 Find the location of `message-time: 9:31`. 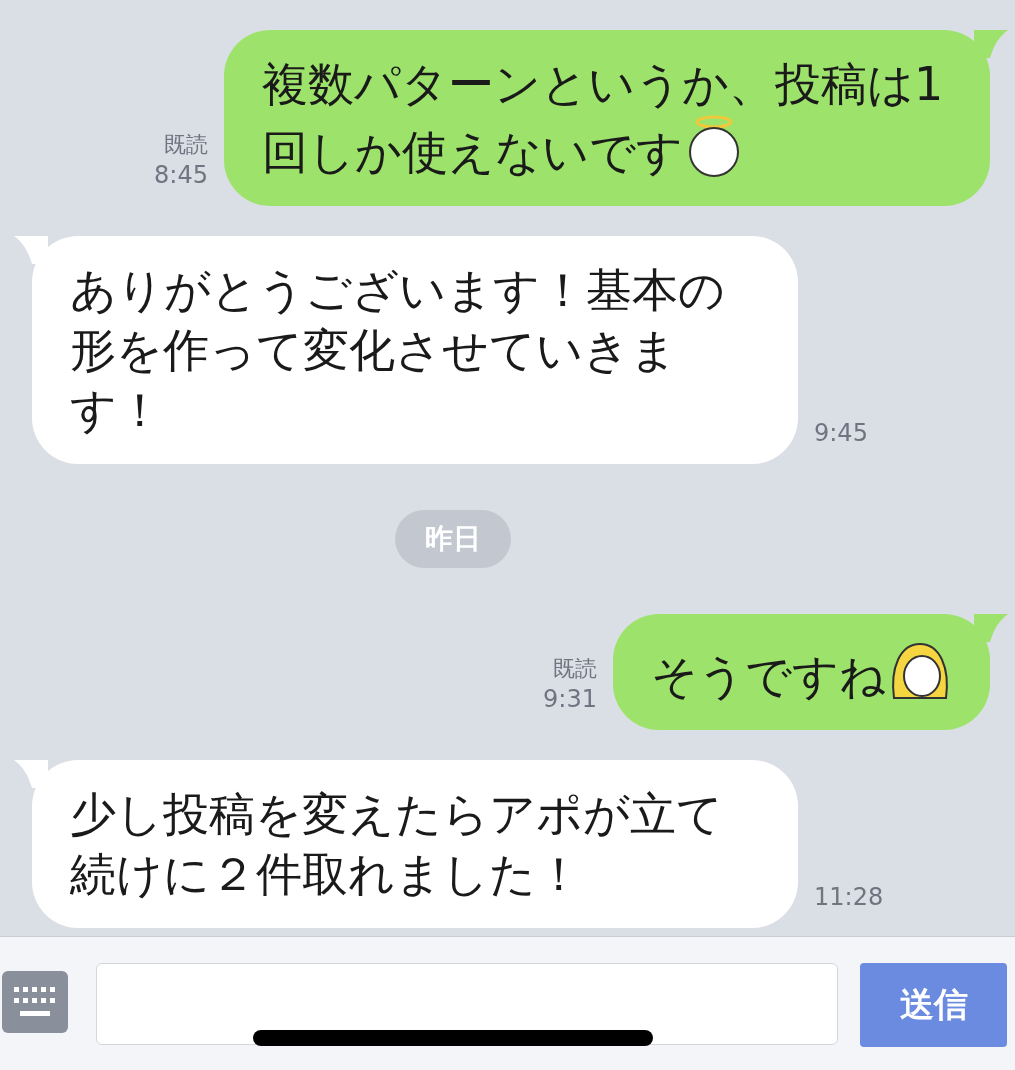

message-time: 9:31 is located at coordinates (570, 699).